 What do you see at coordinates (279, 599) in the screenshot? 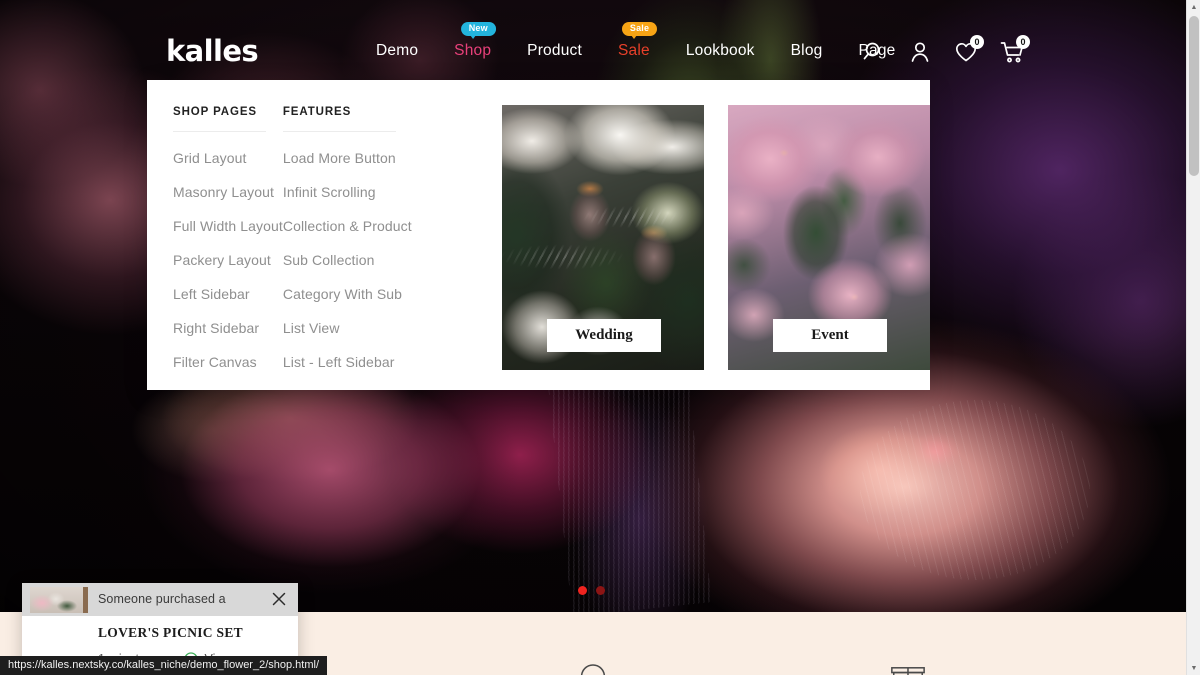
I see `close-icon` at bounding box center [279, 599].